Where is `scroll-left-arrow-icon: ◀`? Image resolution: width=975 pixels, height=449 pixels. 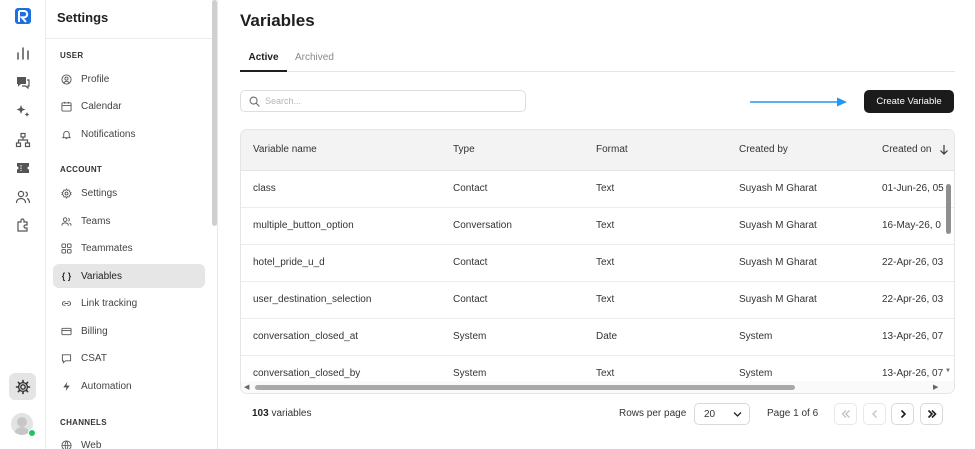
scroll-left-arrow-icon: ◀ is located at coordinates (246, 387).